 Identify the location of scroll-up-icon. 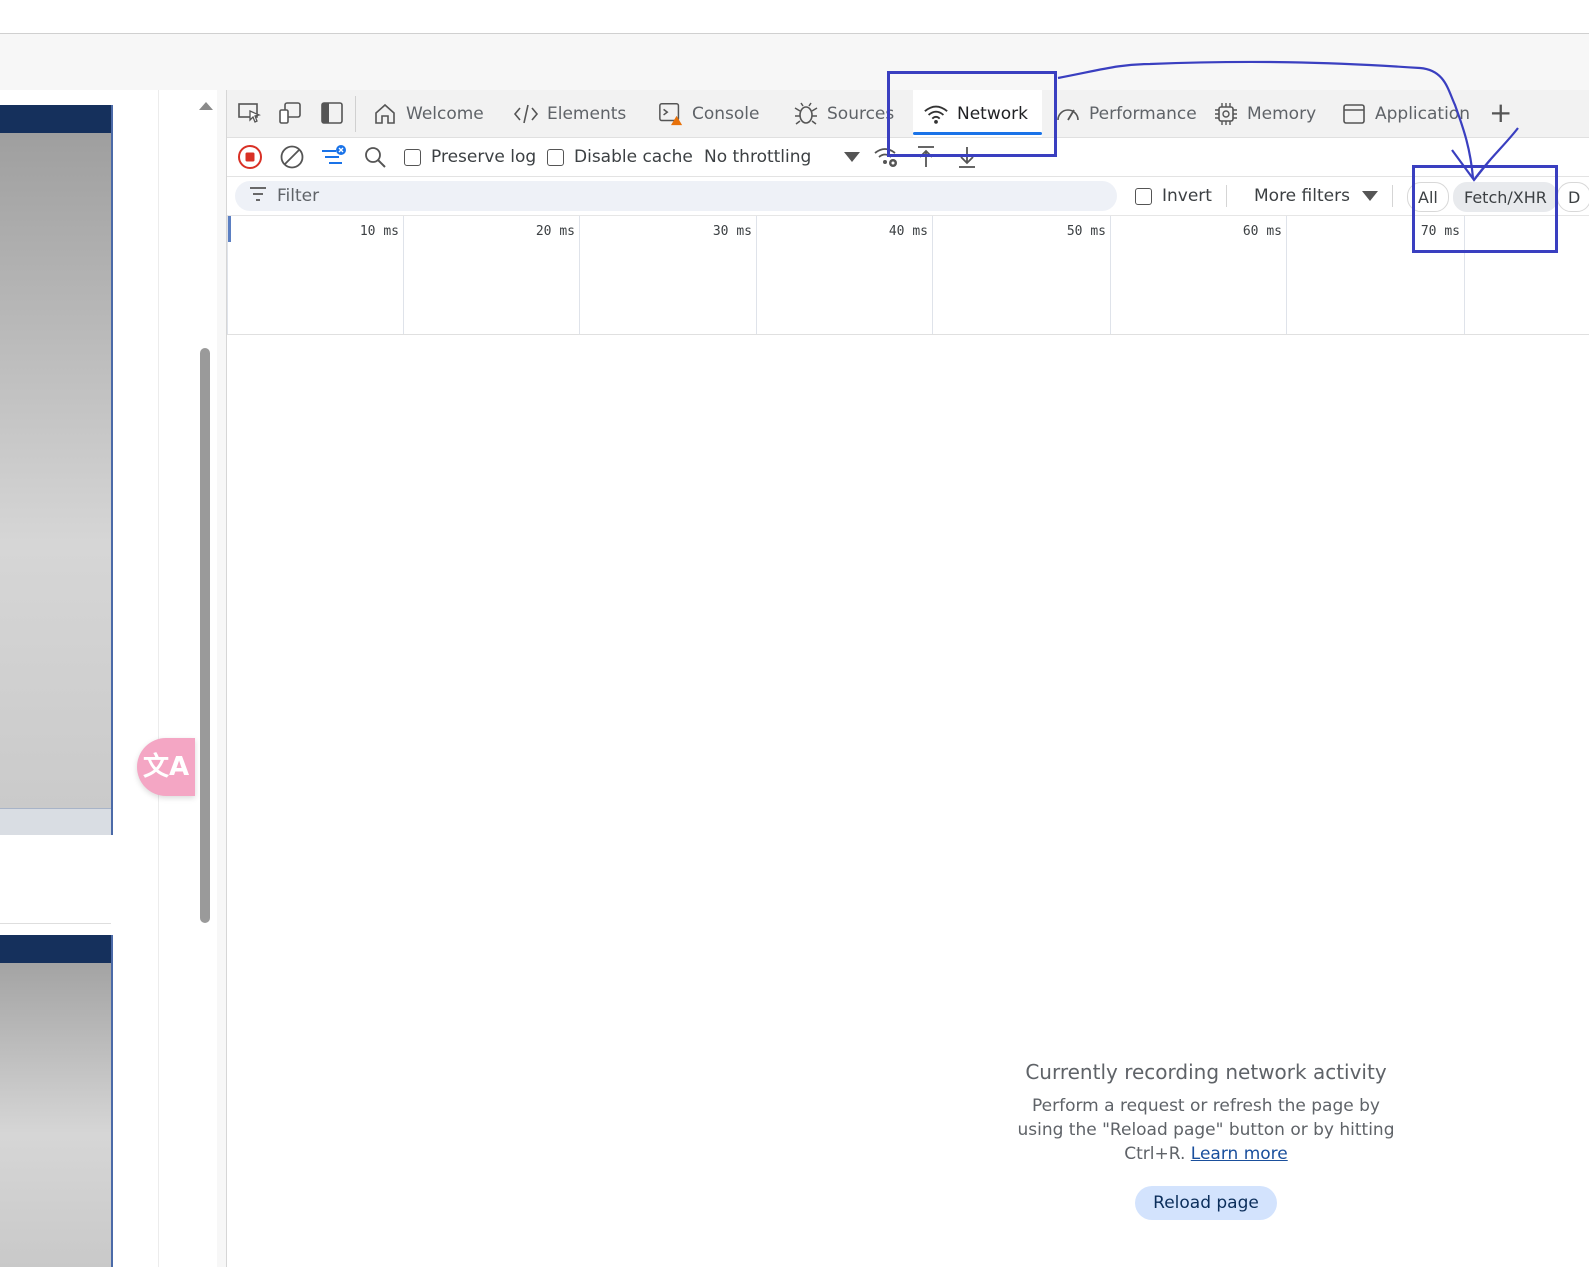
(206, 106).